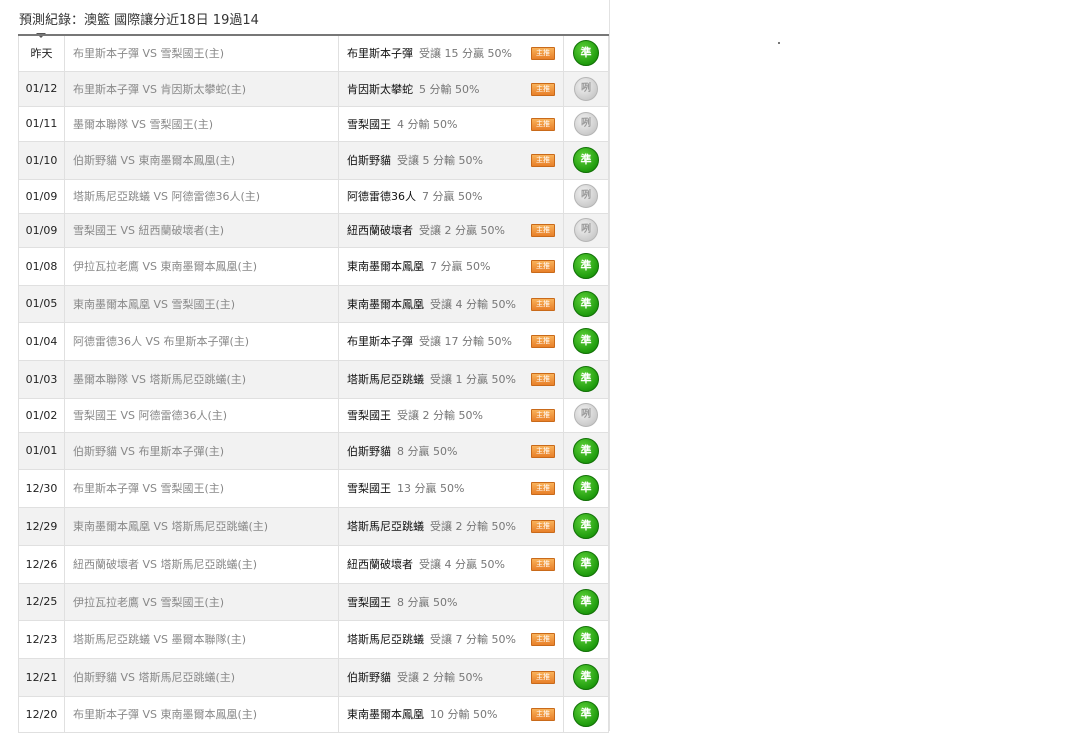 The height and width of the screenshot is (733, 1076). What do you see at coordinates (201, 714) in the screenshot?
I see `row-match: 布里斯本子彈 VS 東南墨爾本鳳凰(主)` at bounding box center [201, 714].